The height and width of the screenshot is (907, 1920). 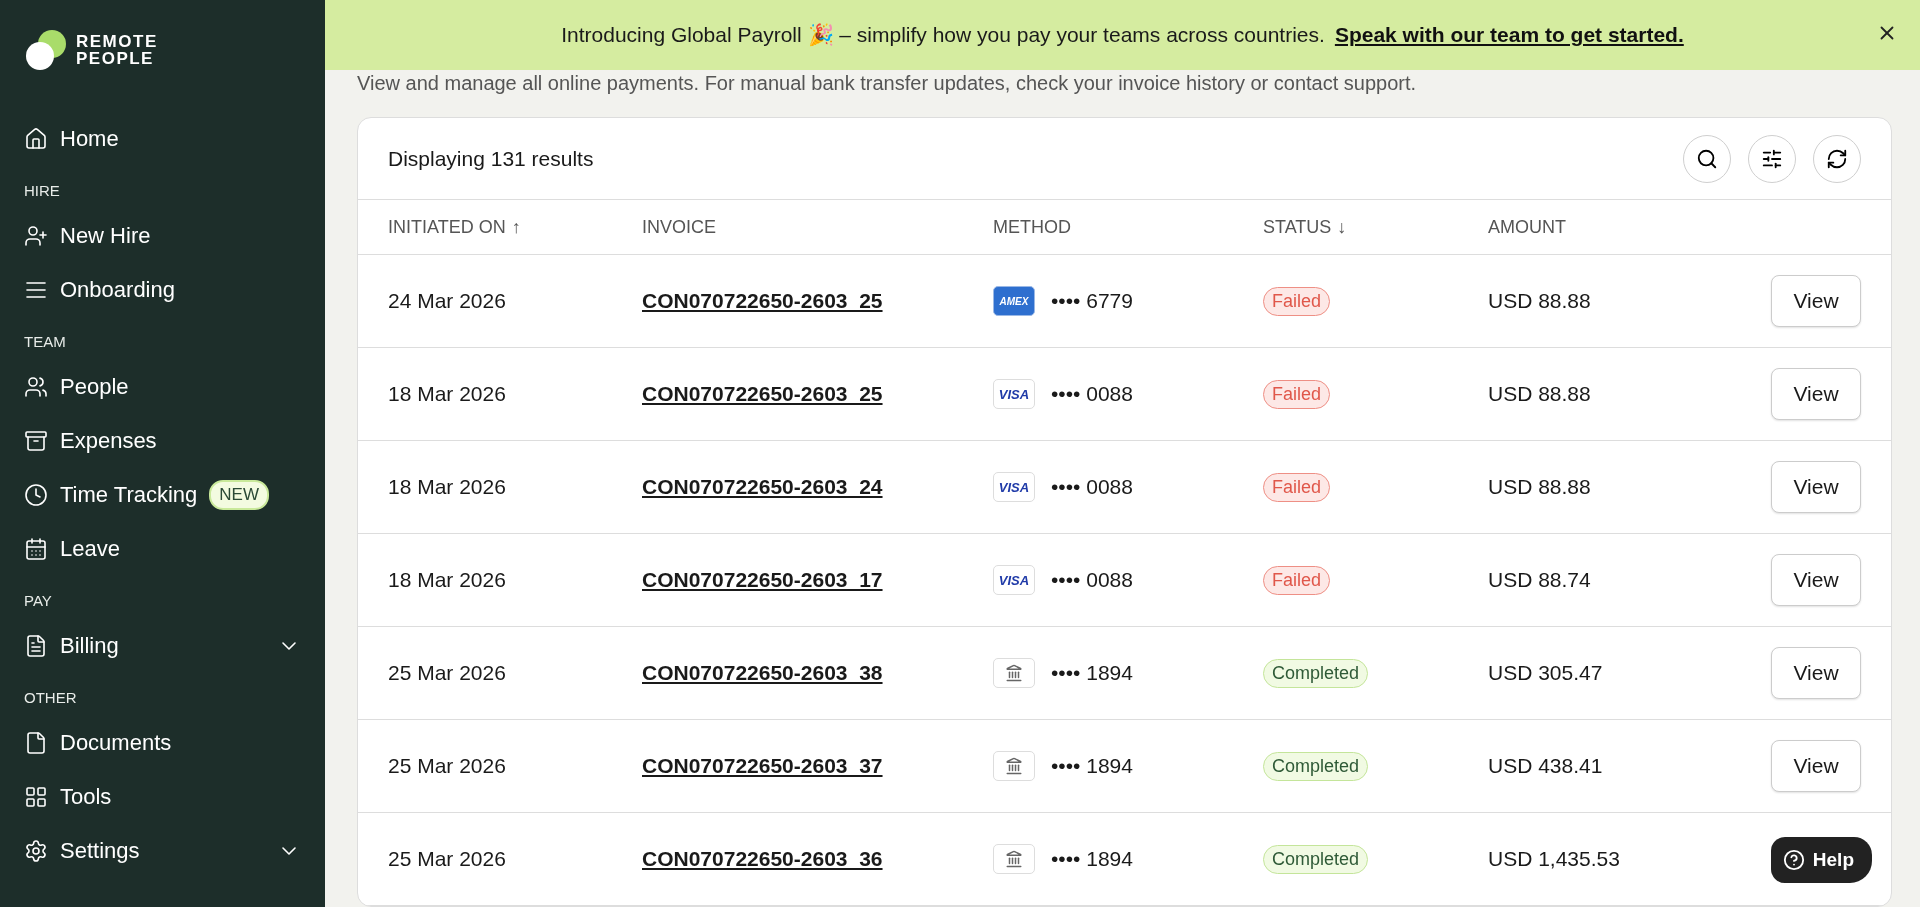 What do you see at coordinates (36, 851) in the screenshot?
I see `settings-icon` at bounding box center [36, 851].